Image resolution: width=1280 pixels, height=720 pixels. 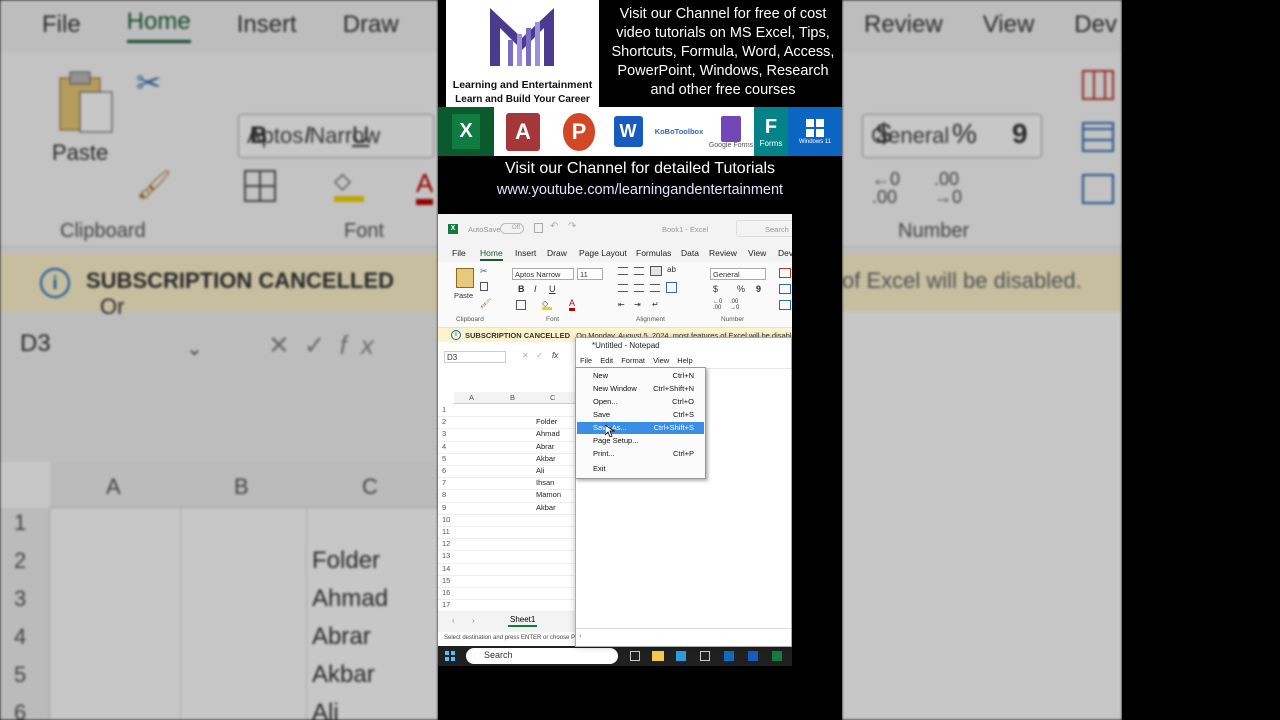 I want to click on notepad-menu-edit: Edit, so click(x=606, y=360).